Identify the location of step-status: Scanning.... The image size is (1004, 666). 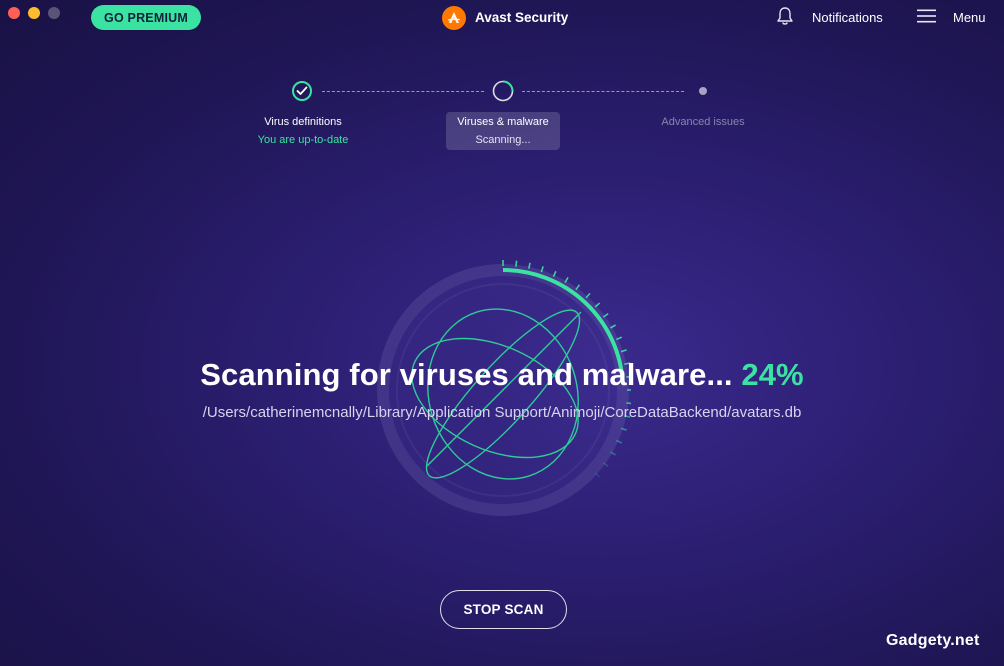
(503, 140).